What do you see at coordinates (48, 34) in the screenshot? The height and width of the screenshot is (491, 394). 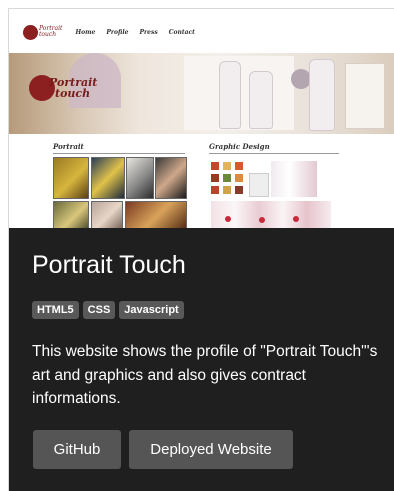 I see `preview-logo-line2: touch` at bounding box center [48, 34].